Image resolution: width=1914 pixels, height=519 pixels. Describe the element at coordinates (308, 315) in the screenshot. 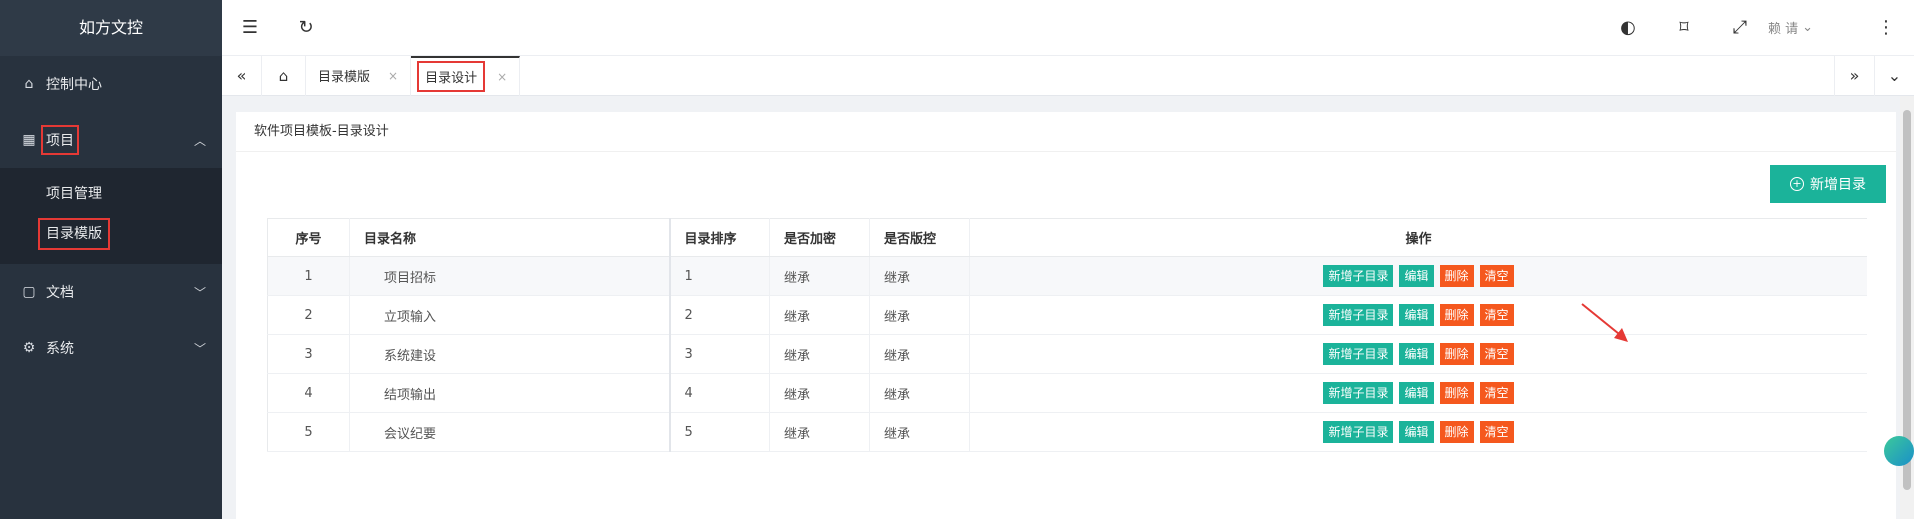

I see `cell-index: 2` at that location.